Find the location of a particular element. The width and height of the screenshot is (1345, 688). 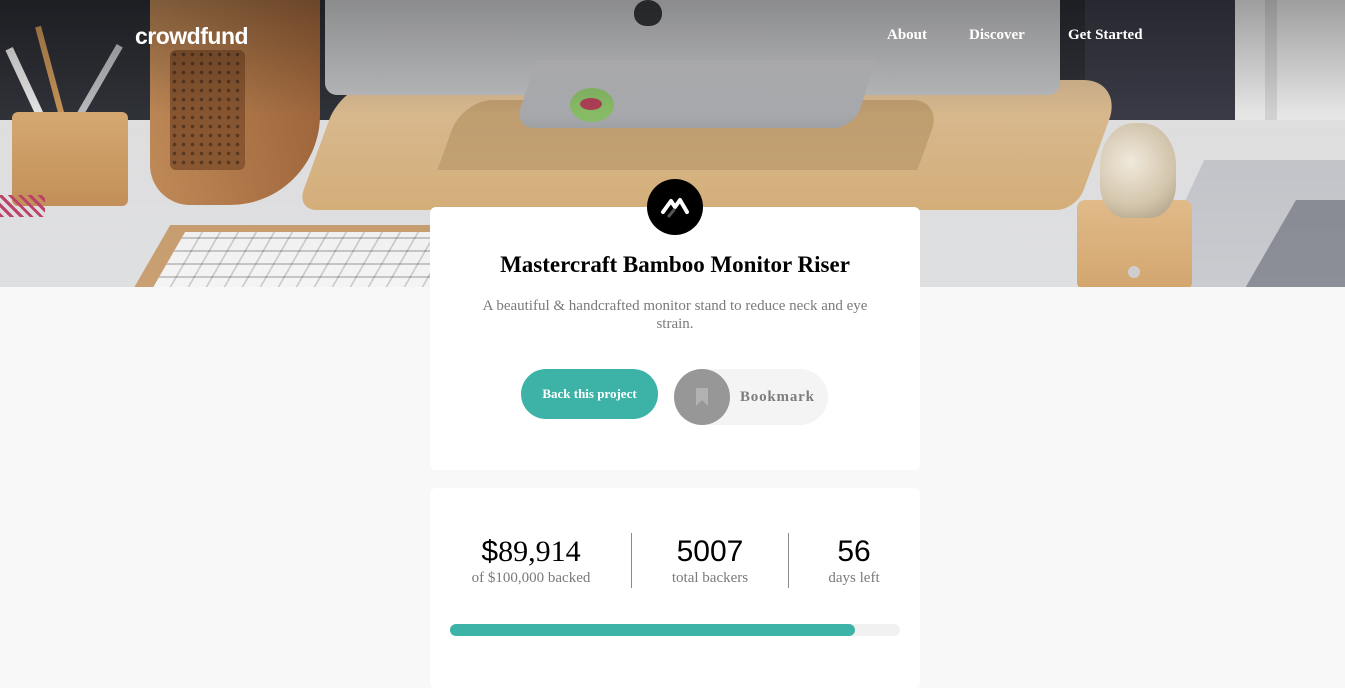

nav-discover: Discover is located at coordinates (997, 35).